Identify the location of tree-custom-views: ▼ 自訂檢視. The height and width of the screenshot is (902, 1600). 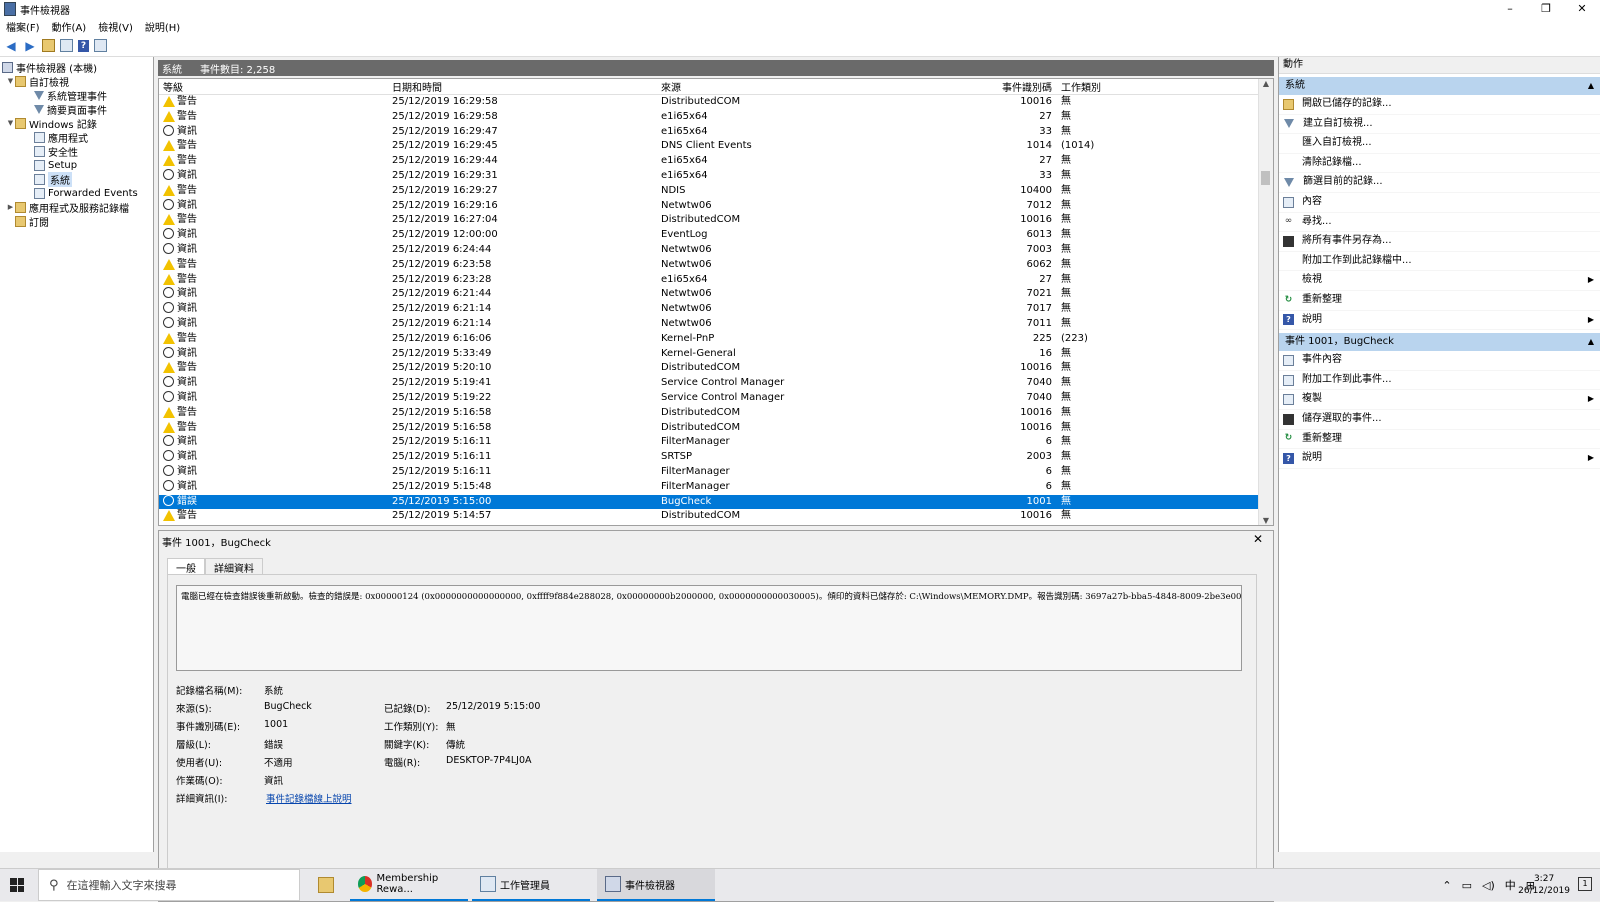
(76, 81).